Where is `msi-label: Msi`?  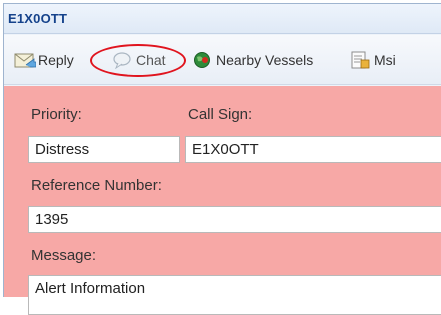 msi-label: Msi is located at coordinates (385, 60).